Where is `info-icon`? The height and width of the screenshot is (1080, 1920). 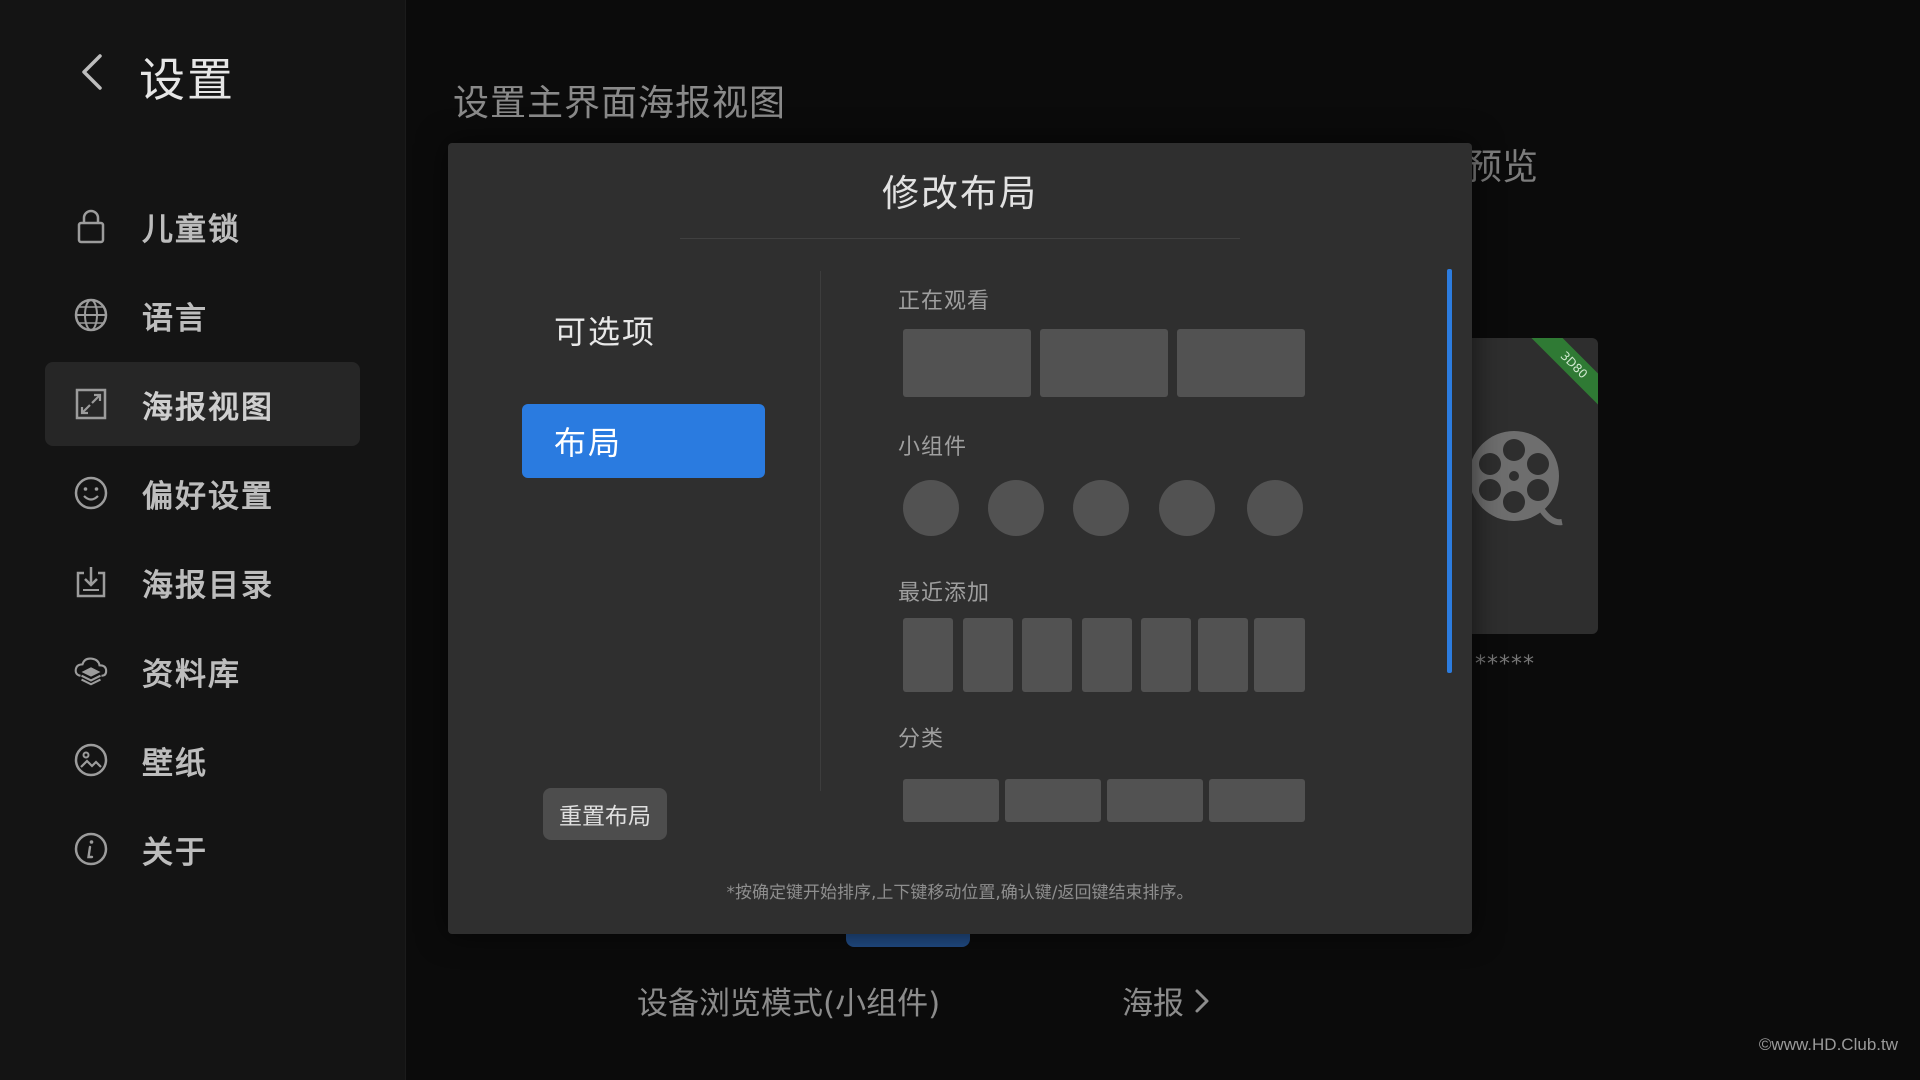 info-icon is located at coordinates (91, 849).